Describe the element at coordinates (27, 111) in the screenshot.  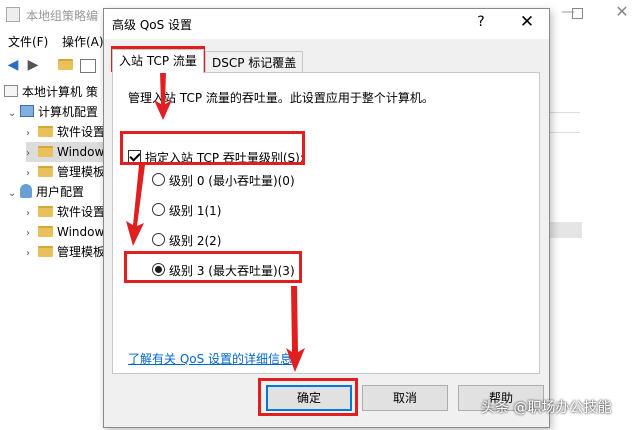
I see `computer-icon` at that location.